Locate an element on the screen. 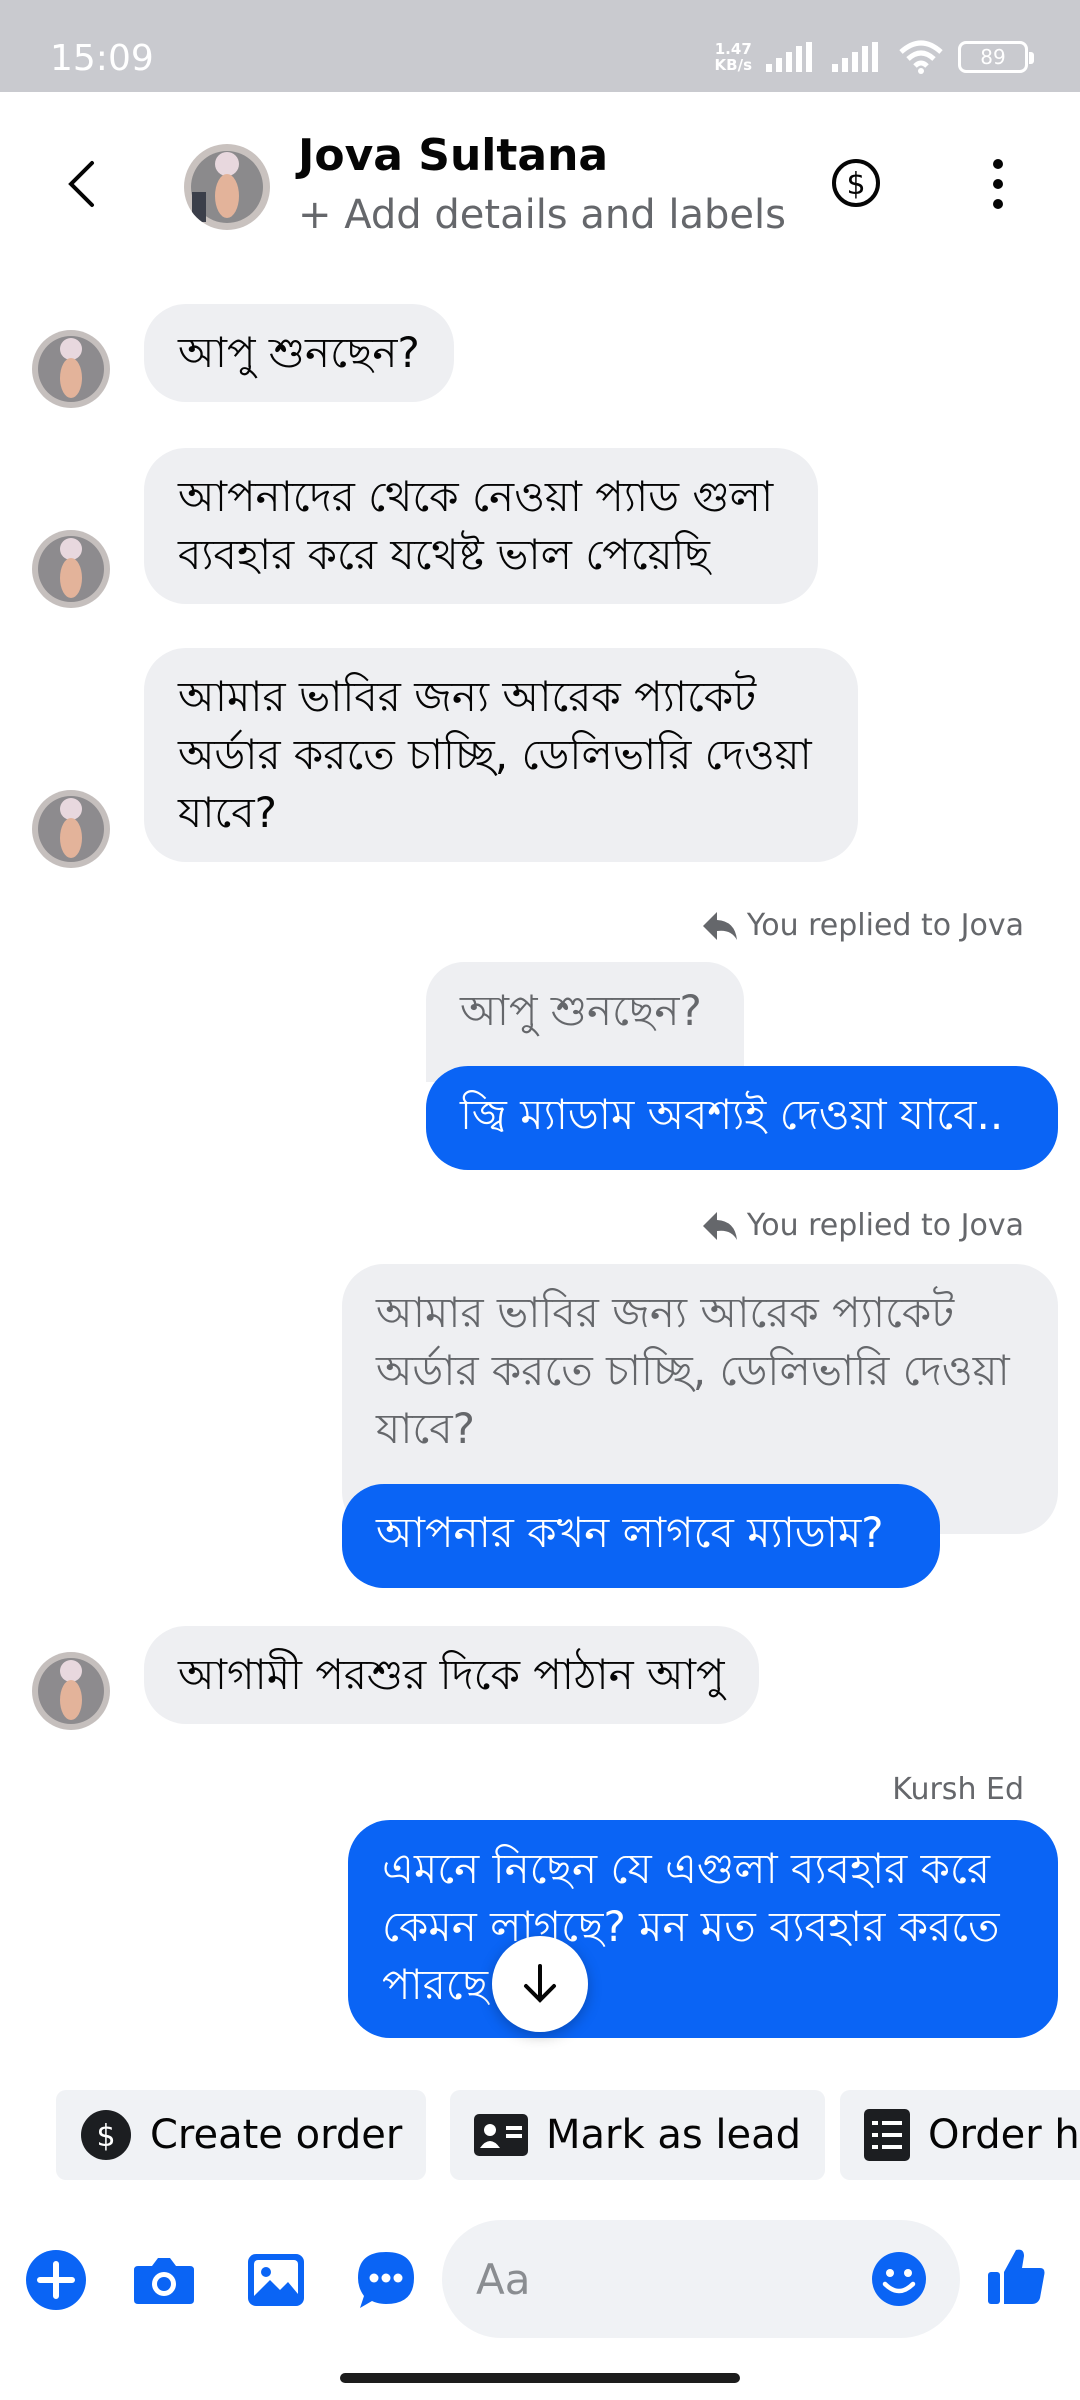  scroll-to-bottom-button is located at coordinates (540, 1984).